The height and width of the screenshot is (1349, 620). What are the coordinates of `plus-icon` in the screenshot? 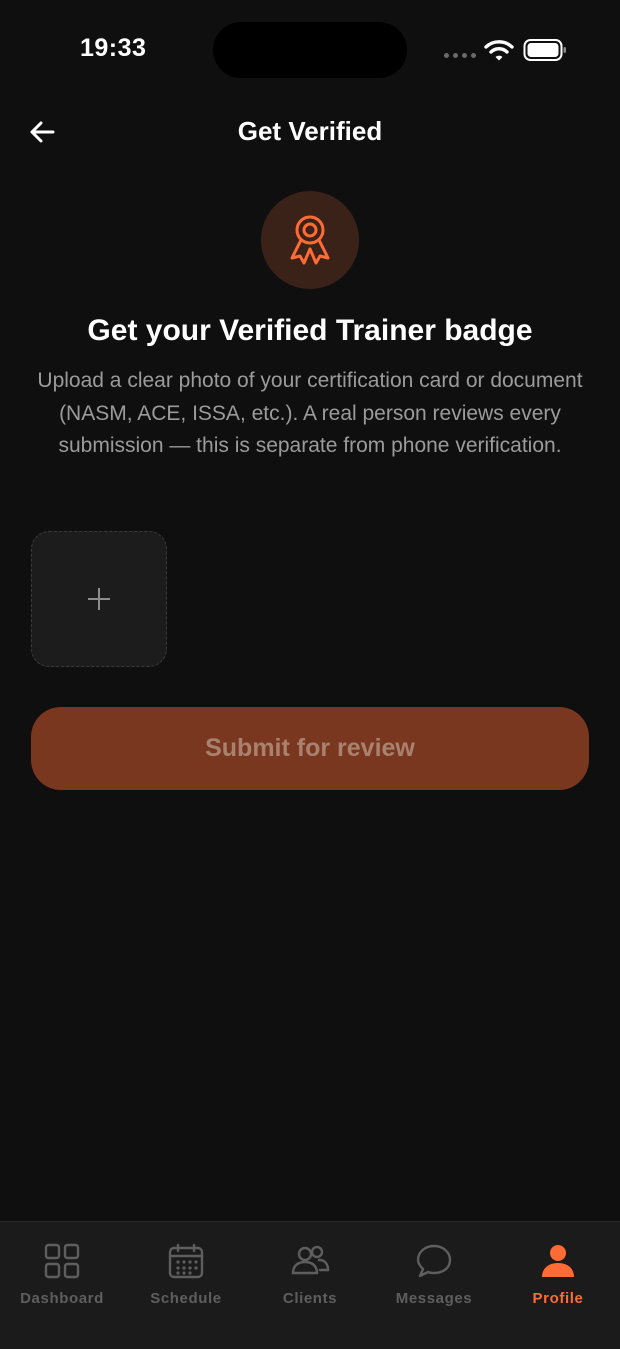 It's located at (99, 599).